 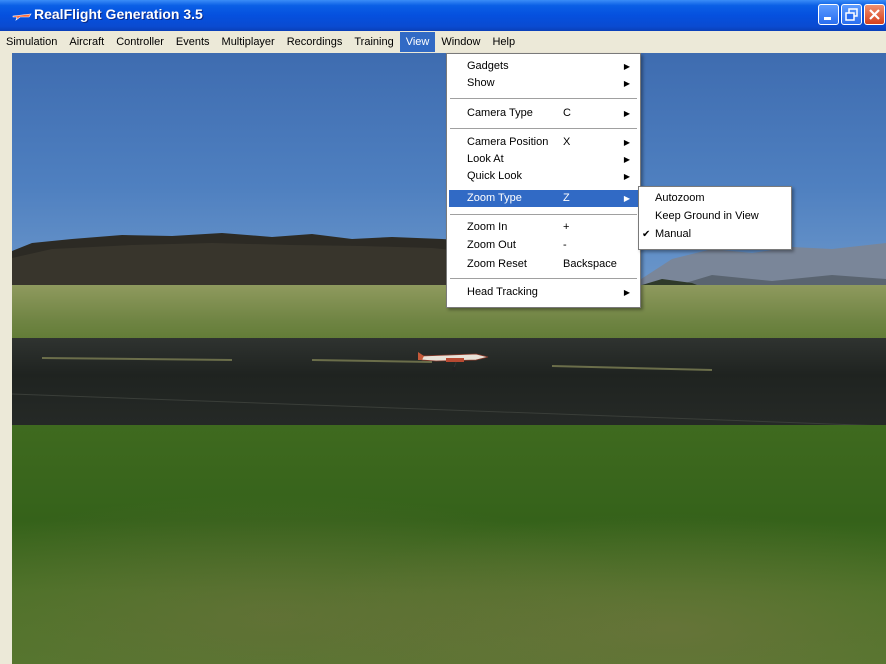 I want to click on zoom-reset-shortcut: Backspace, so click(x=590, y=264).